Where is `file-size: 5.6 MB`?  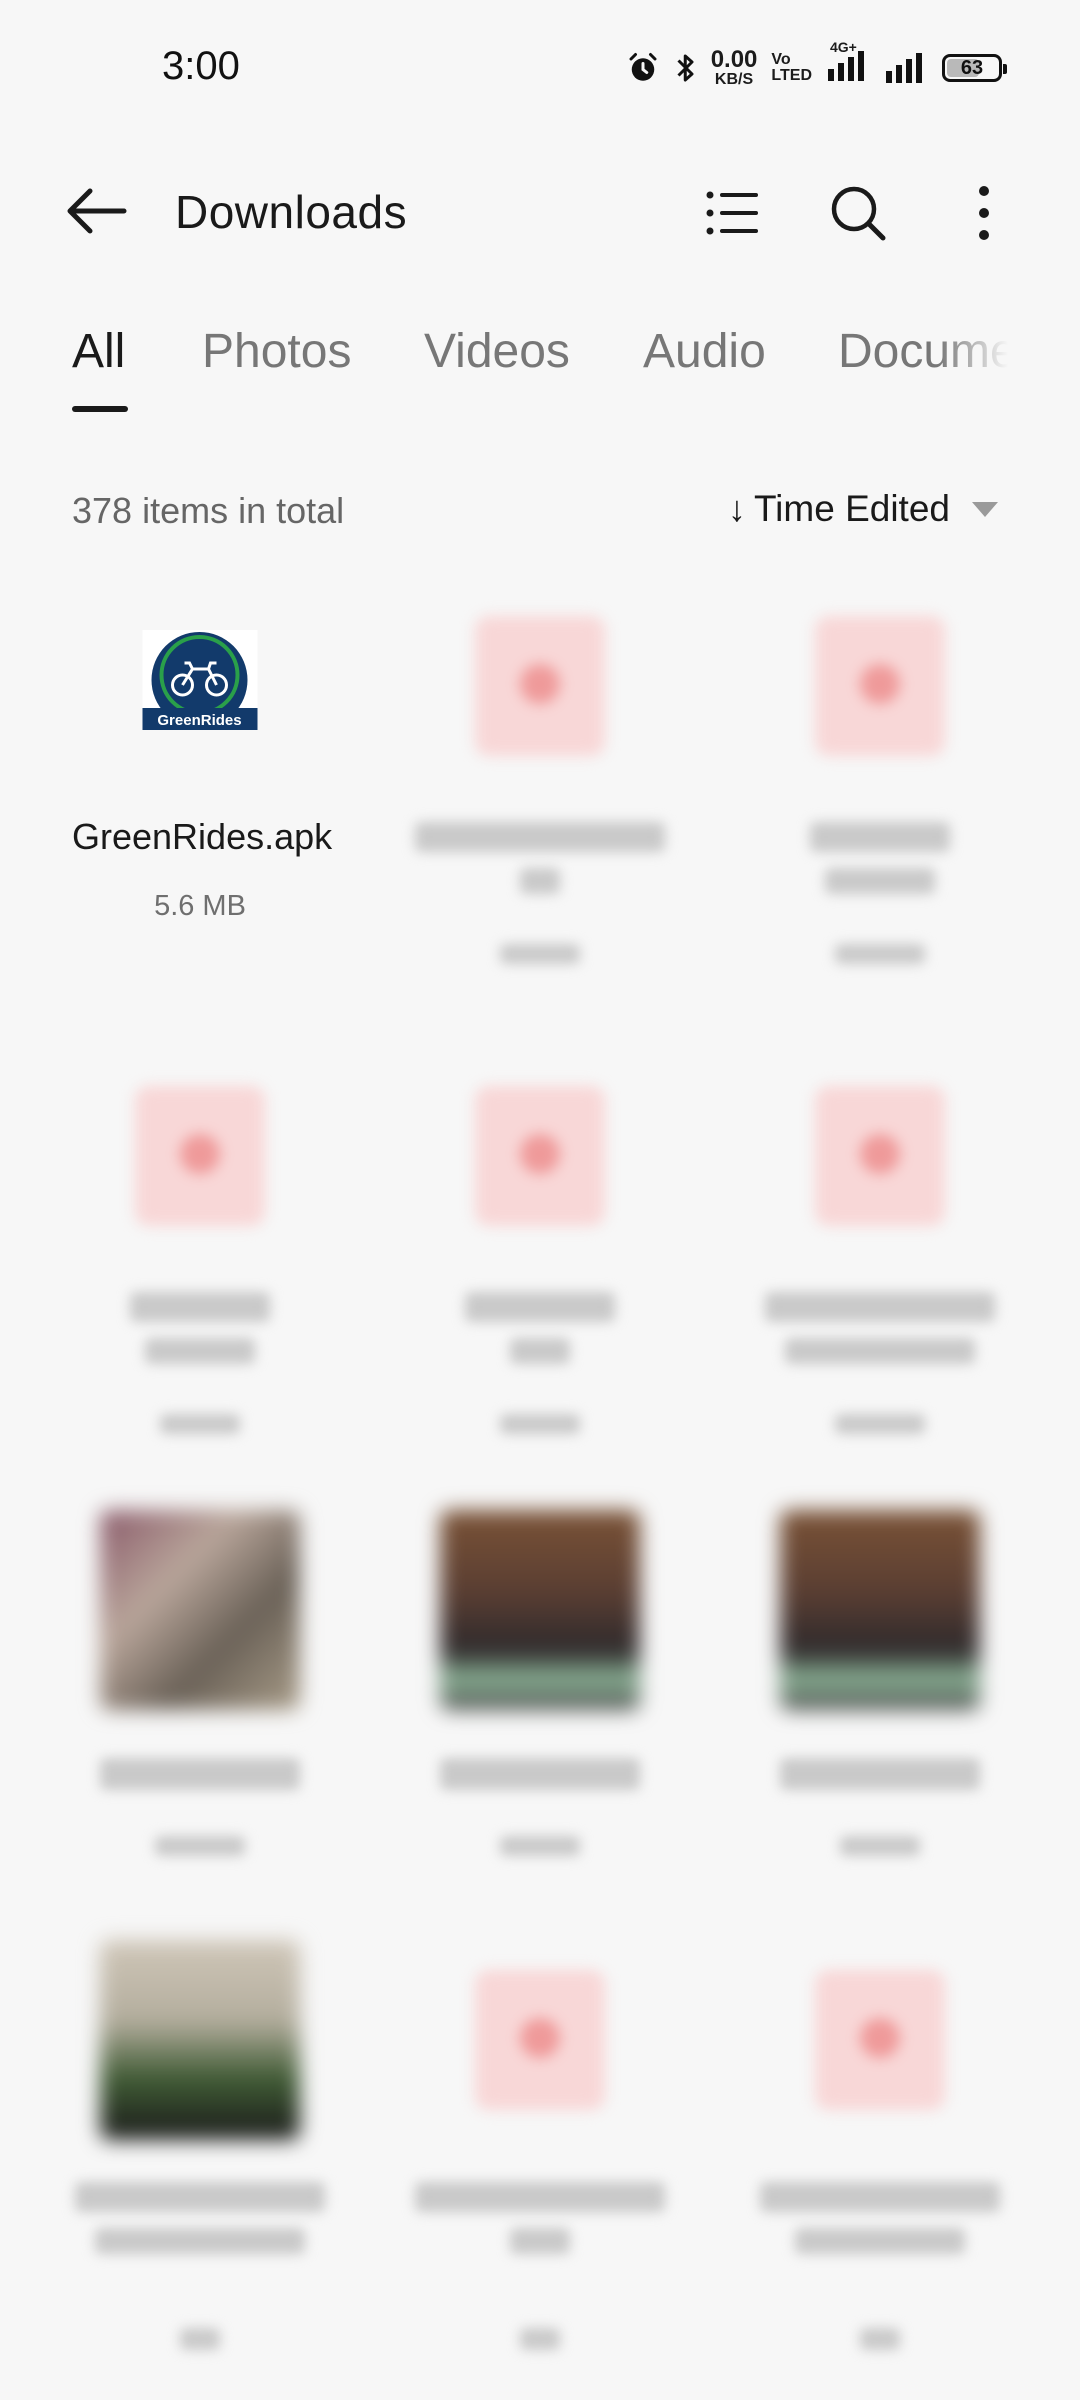
file-size: 5.6 MB is located at coordinates (200, 906).